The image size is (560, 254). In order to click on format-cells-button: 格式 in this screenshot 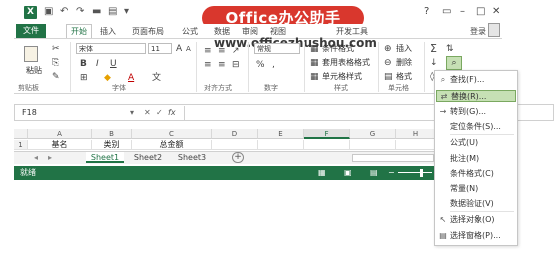, I will do `click(404, 77)`.